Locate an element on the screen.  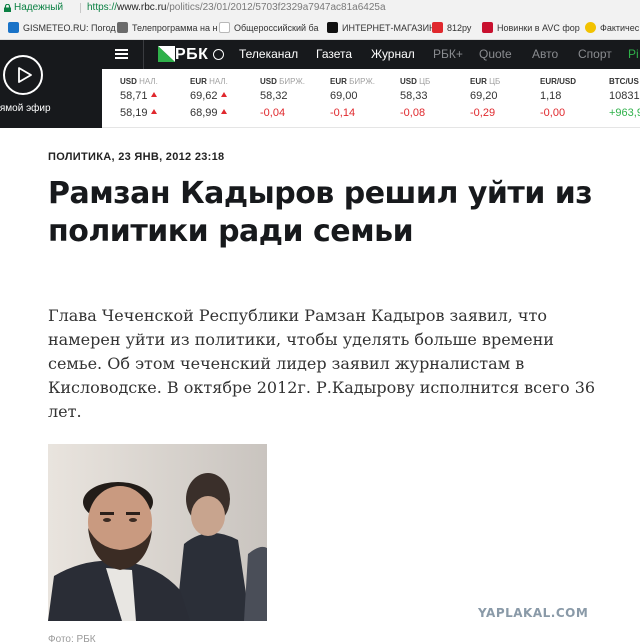
play-button is located at coordinates (23, 75).